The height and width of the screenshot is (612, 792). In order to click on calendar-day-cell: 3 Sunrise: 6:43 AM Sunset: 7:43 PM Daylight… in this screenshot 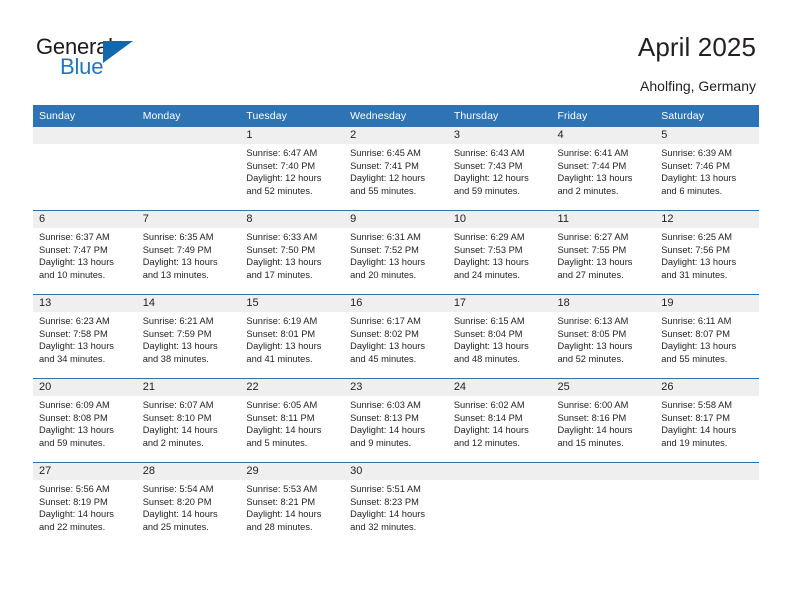, I will do `click(499, 169)`.